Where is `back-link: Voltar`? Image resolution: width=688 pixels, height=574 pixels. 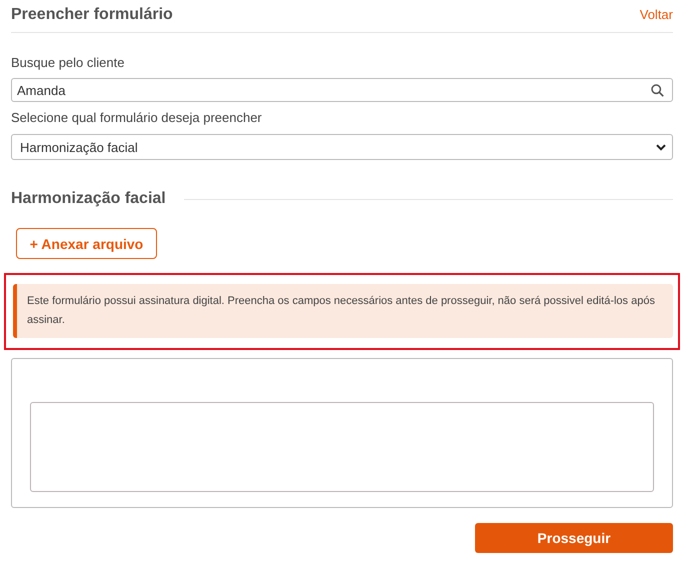 back-link: Voltar is located at coordinates (656, 14).